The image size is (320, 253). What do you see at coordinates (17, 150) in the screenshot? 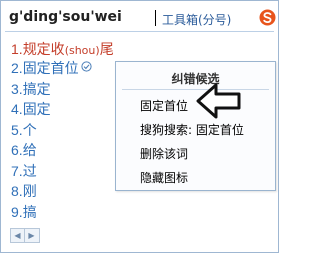
I see `candidate-number: 6.` at bounding box center [17, 150].